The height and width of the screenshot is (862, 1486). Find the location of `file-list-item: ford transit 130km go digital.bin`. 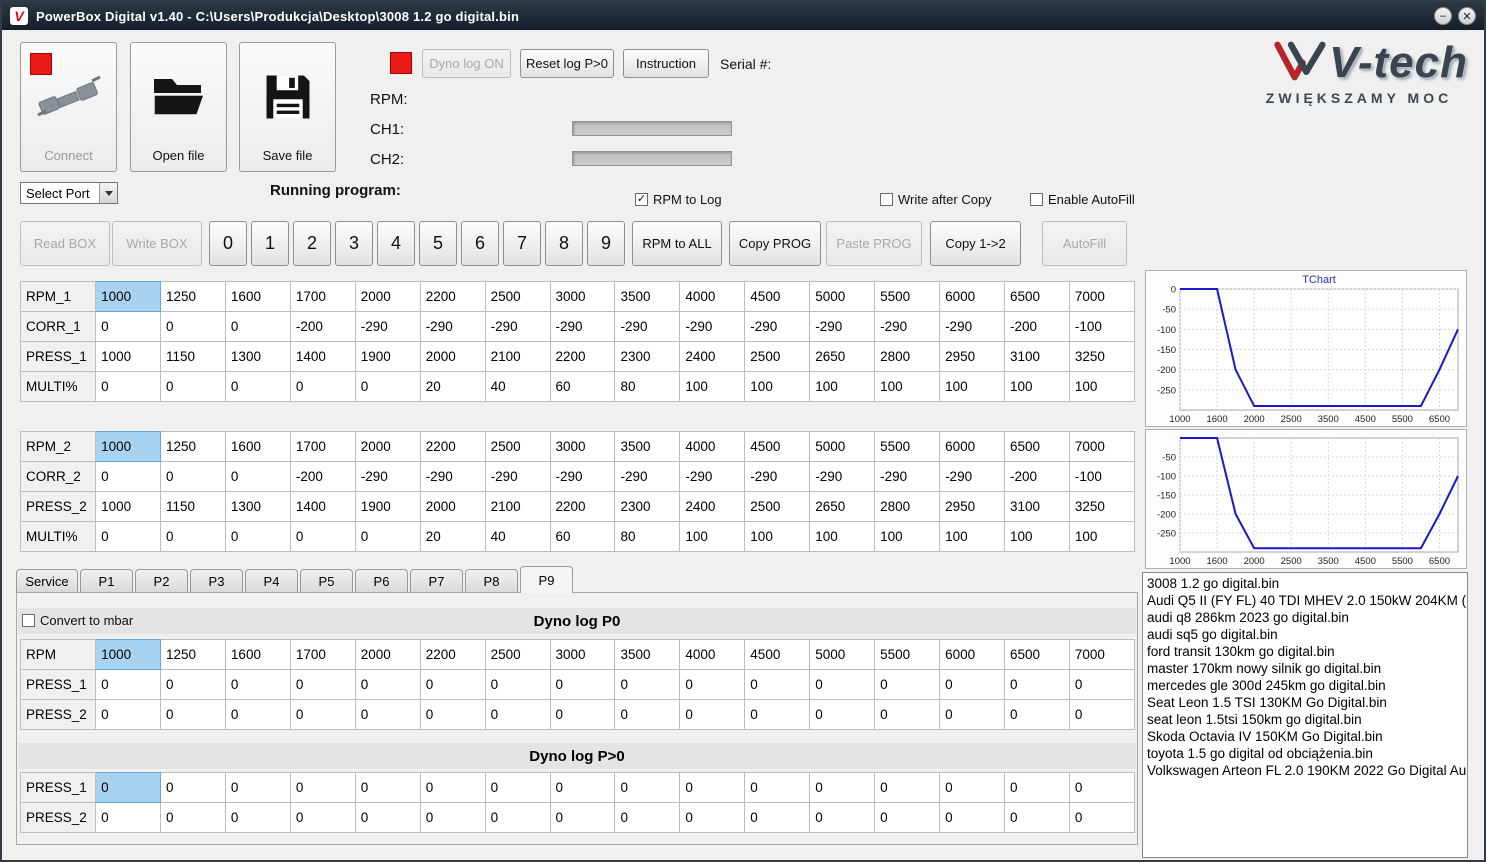

file-list-item: ford transit 130km go digital.bin is located at coordinates (1307, 651).